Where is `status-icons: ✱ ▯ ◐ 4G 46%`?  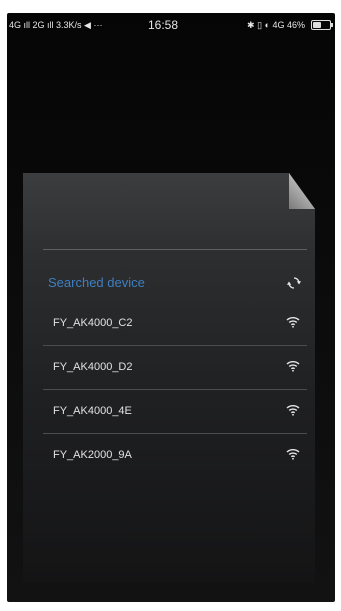
status-icons: ✱ ▯ ◐ 4G 46% is located at coordinates (276, 25).